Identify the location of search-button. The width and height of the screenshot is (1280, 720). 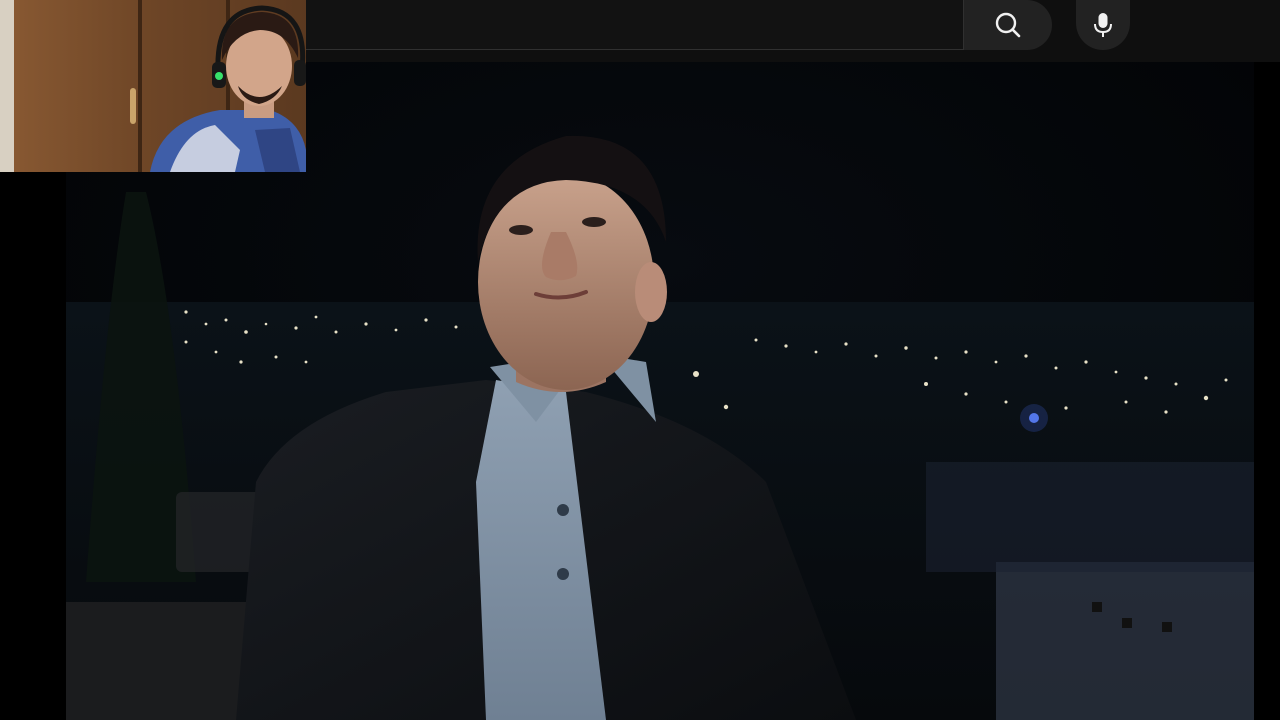
(1008, 25).